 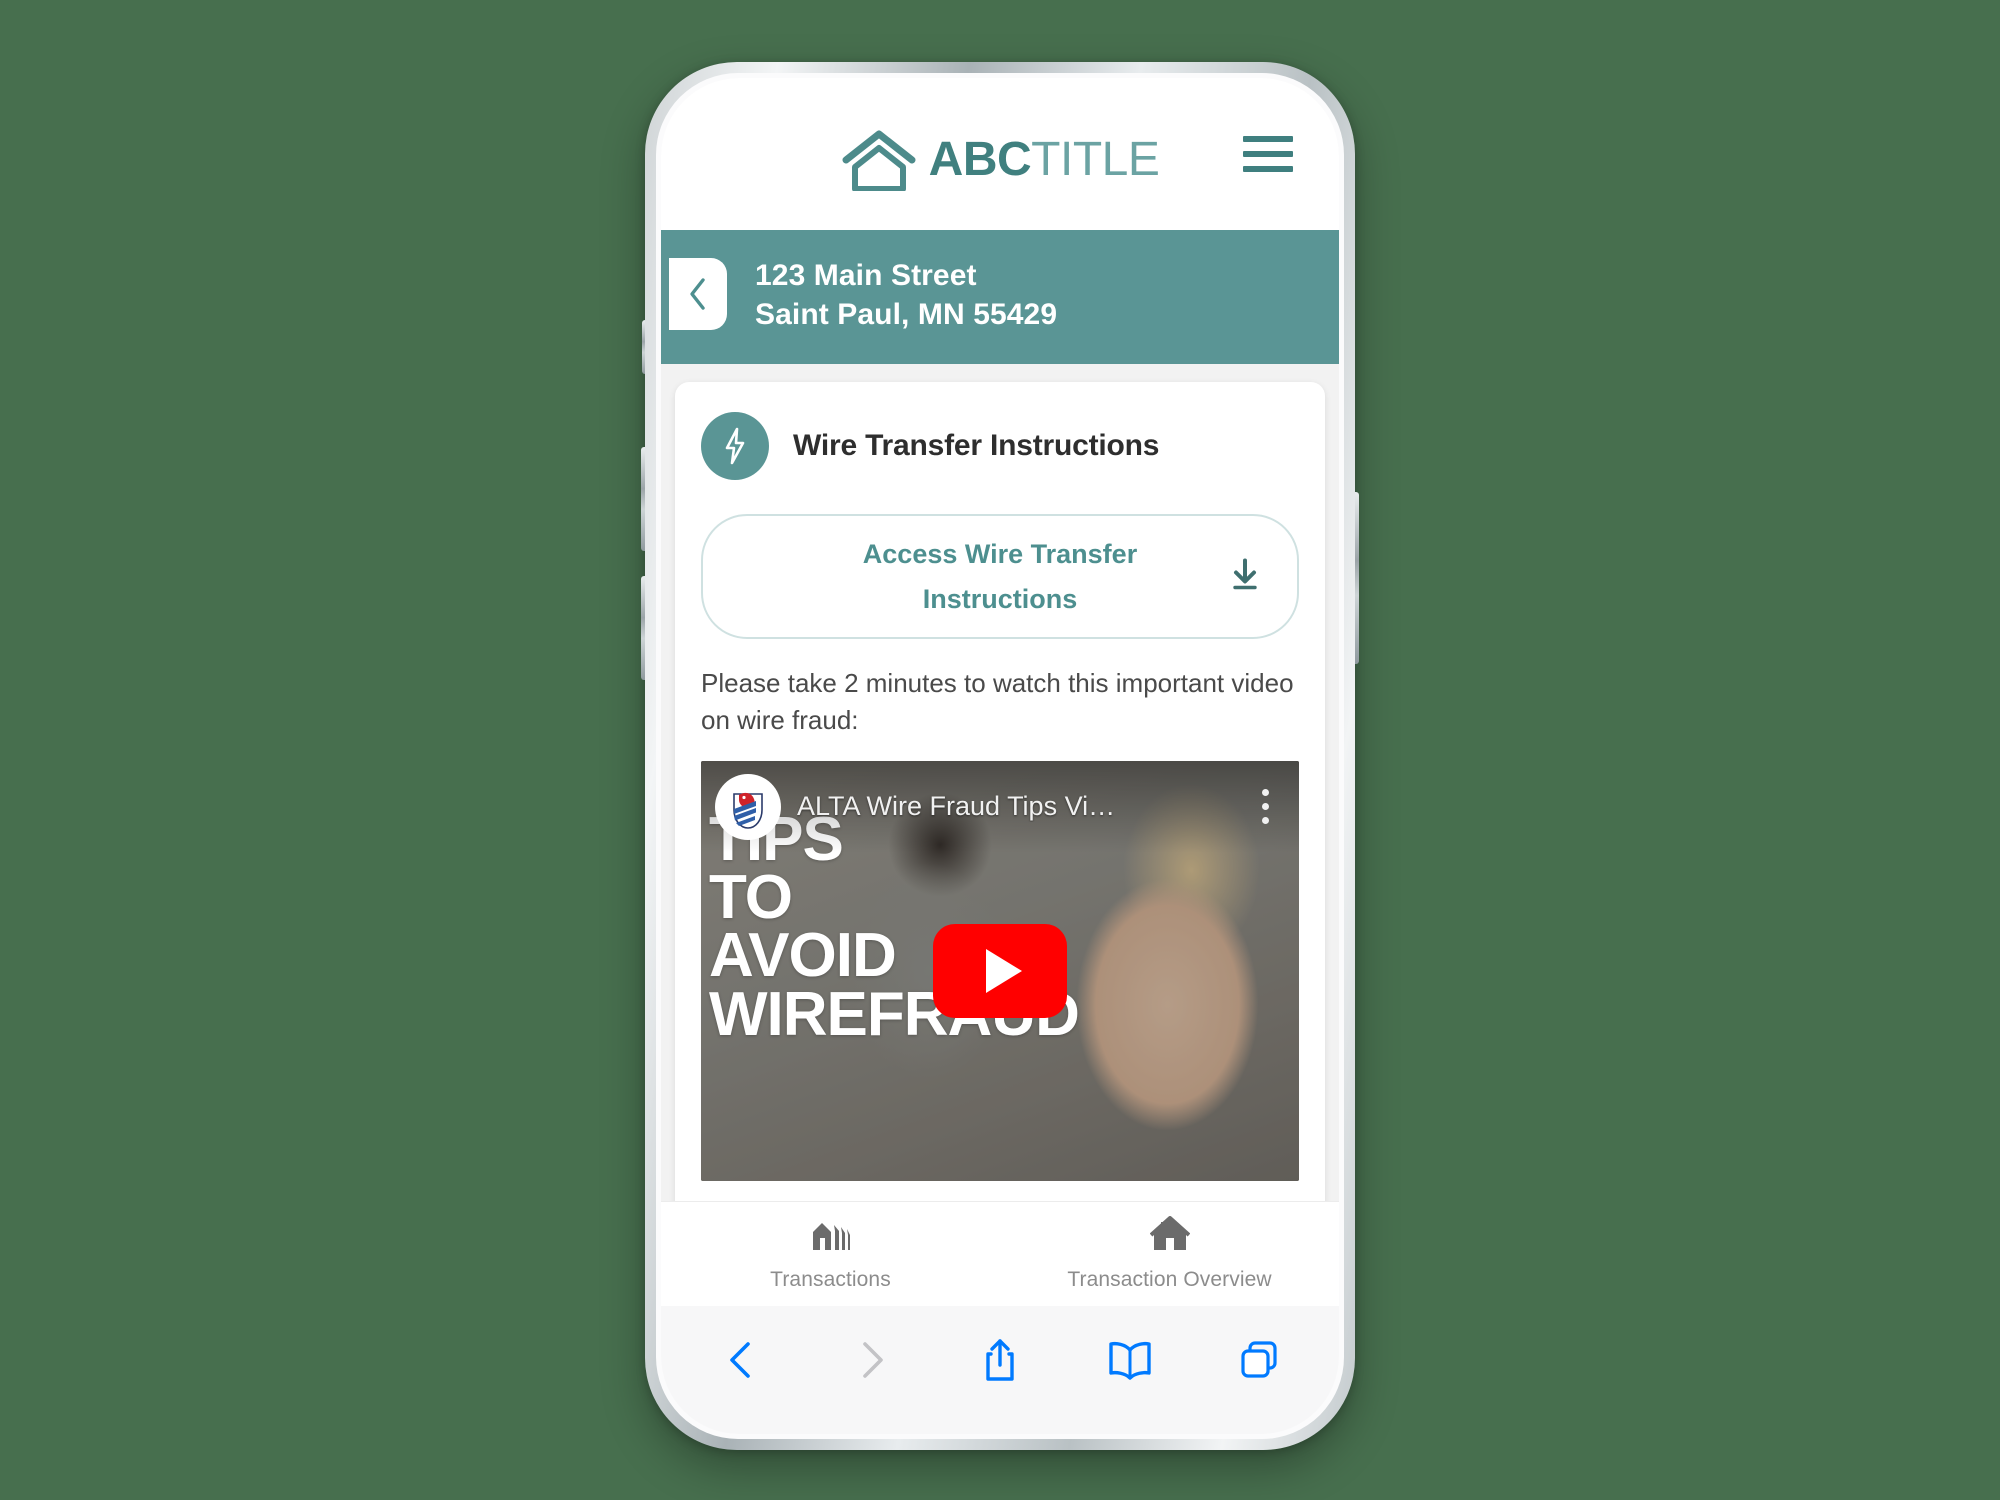 I want to click on sidebar-item-transactions: Transactions, so click(x=830, y=1254).